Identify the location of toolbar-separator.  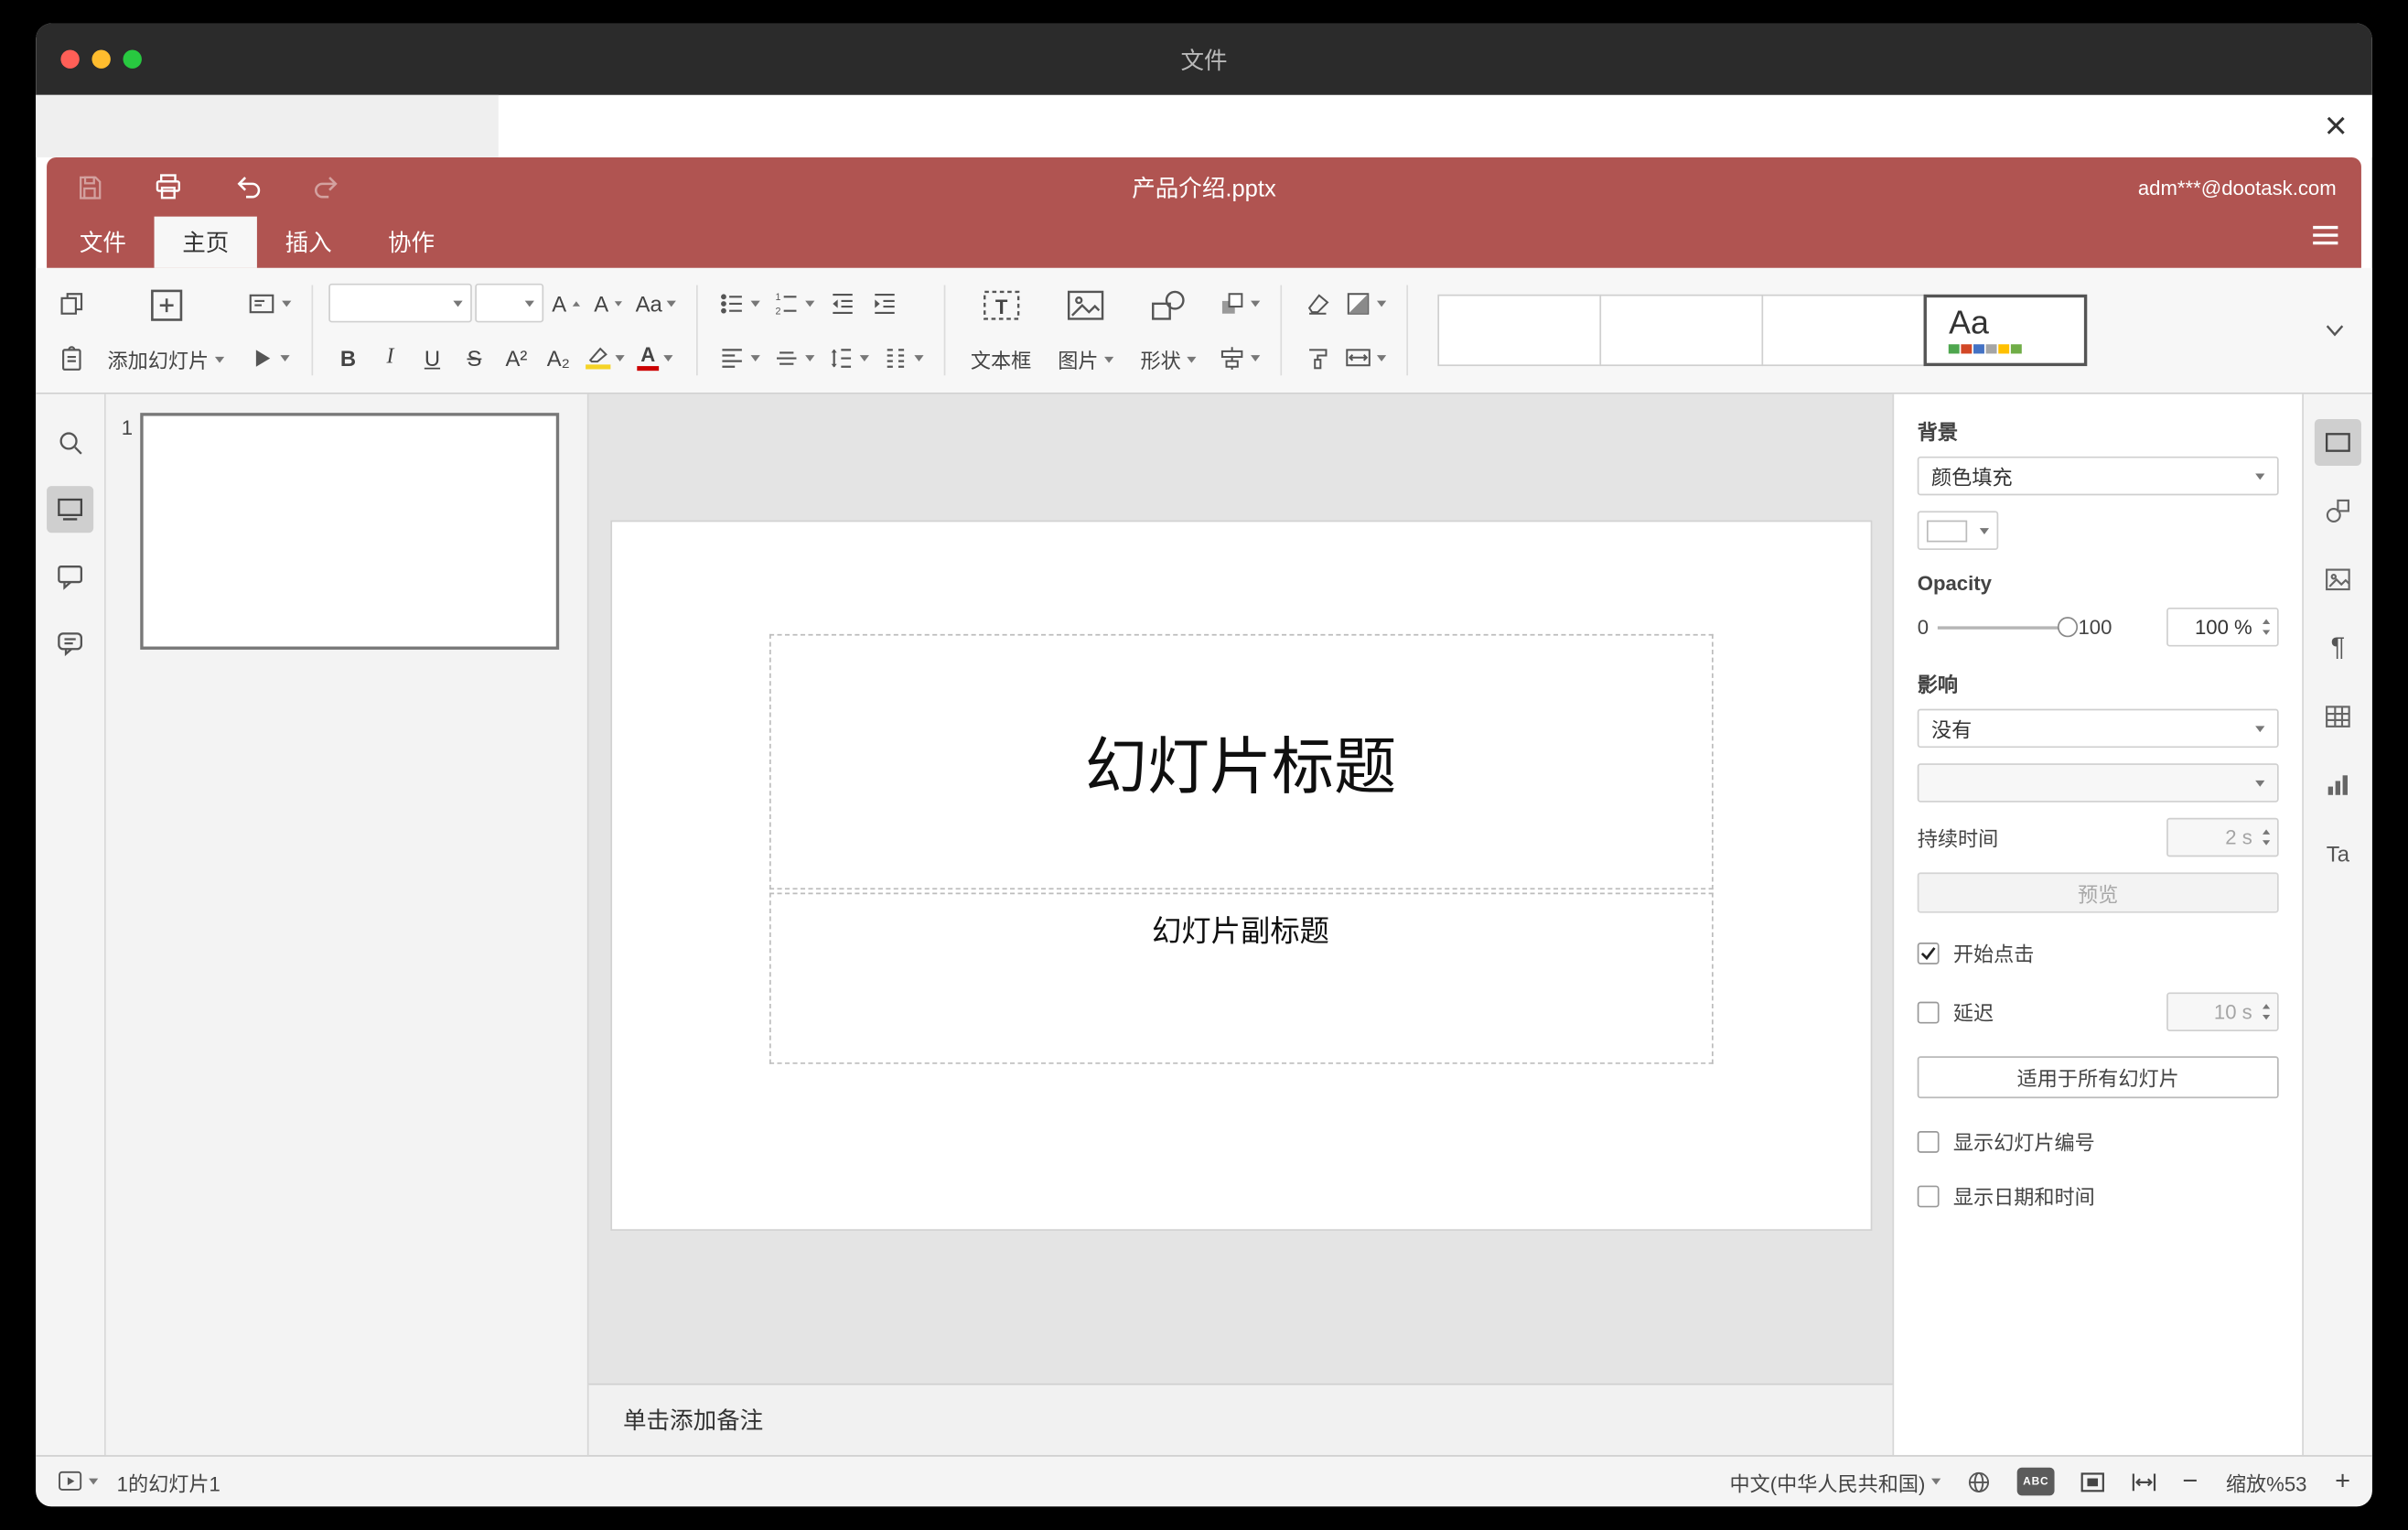
(697, 330).